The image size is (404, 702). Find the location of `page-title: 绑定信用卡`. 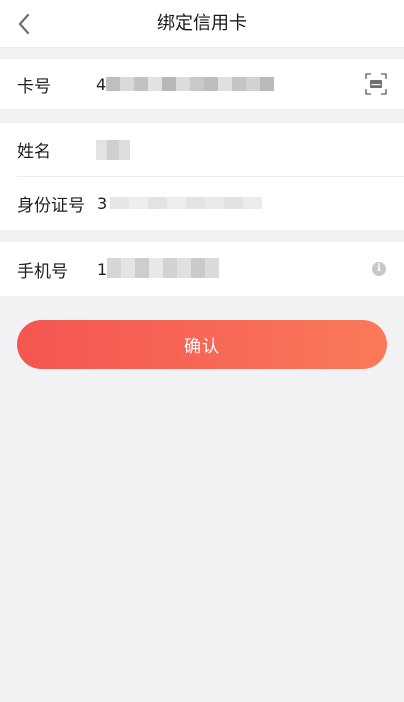

page-title: 绑定信用卡 is located at coordinates (202, 23).